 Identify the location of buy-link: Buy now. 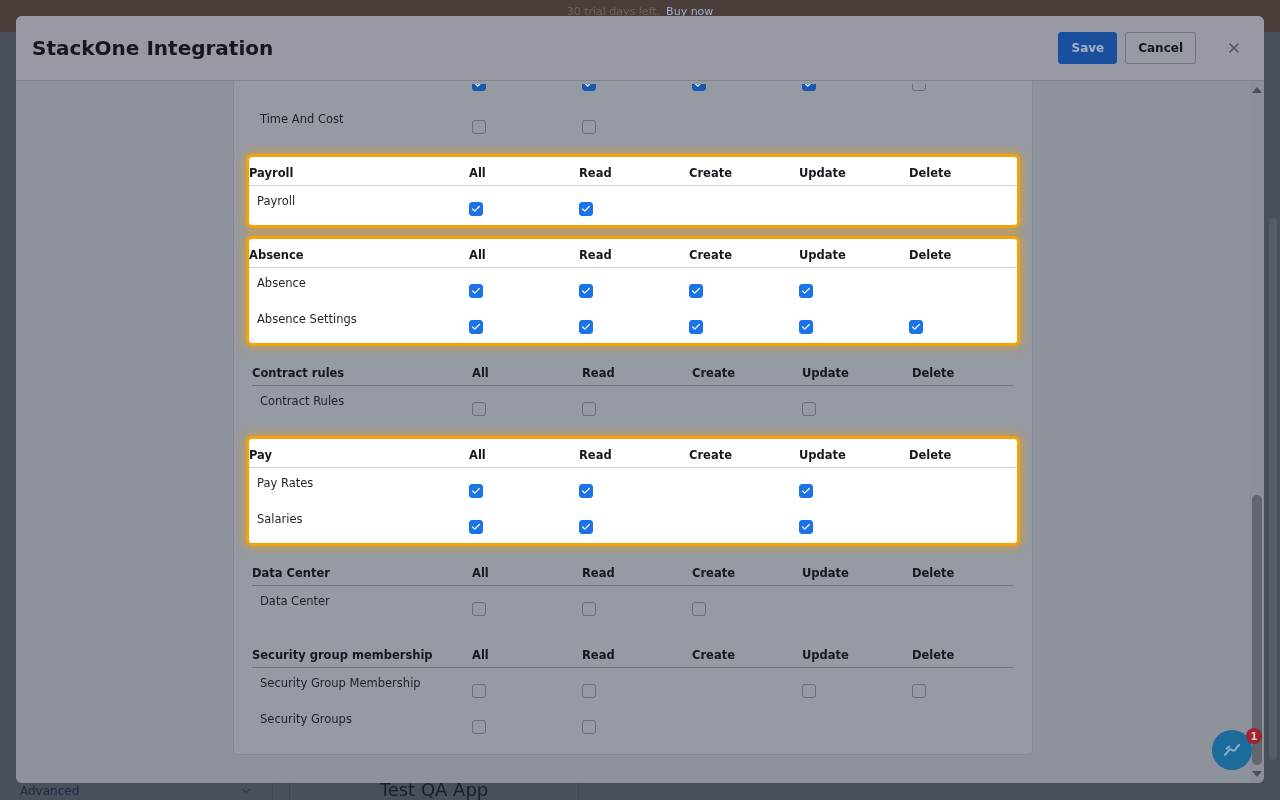
(690, 11).